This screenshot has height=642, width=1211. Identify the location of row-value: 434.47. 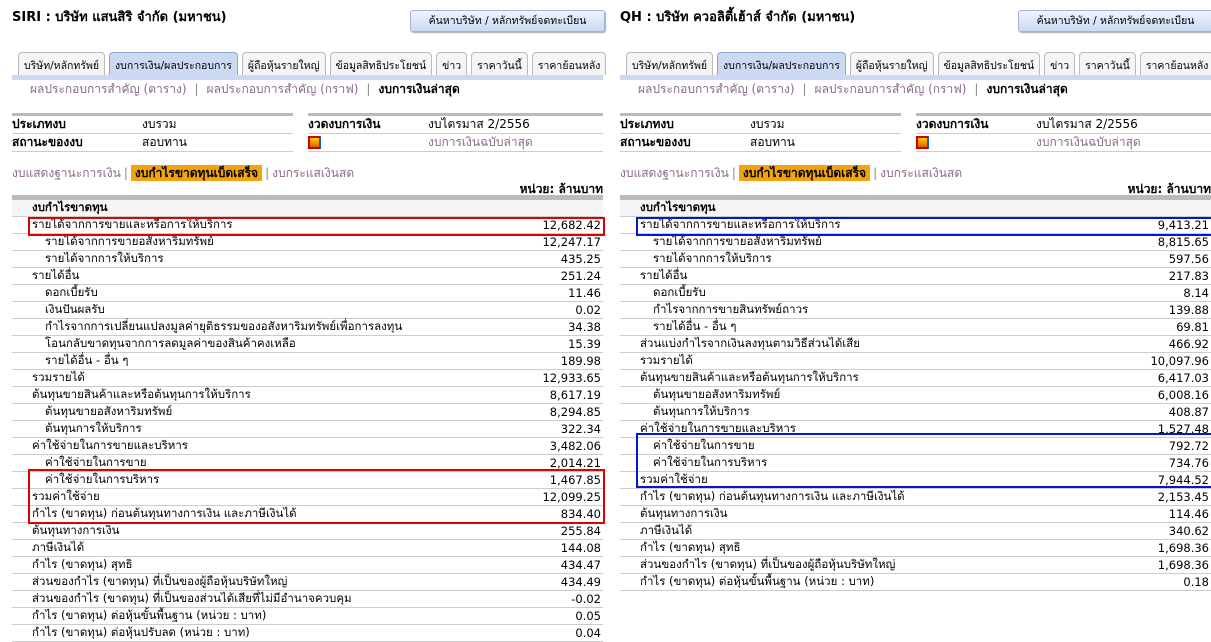
(580, 565).